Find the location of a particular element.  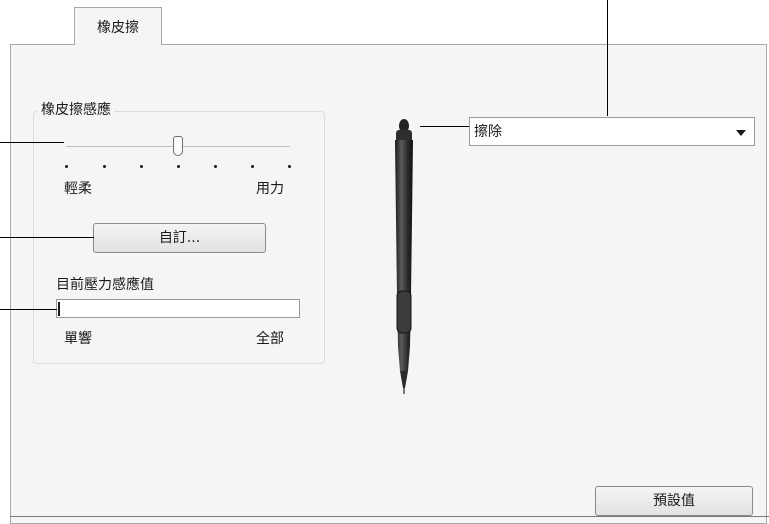

chevron-down-icon is located at coordinates (741, 133).